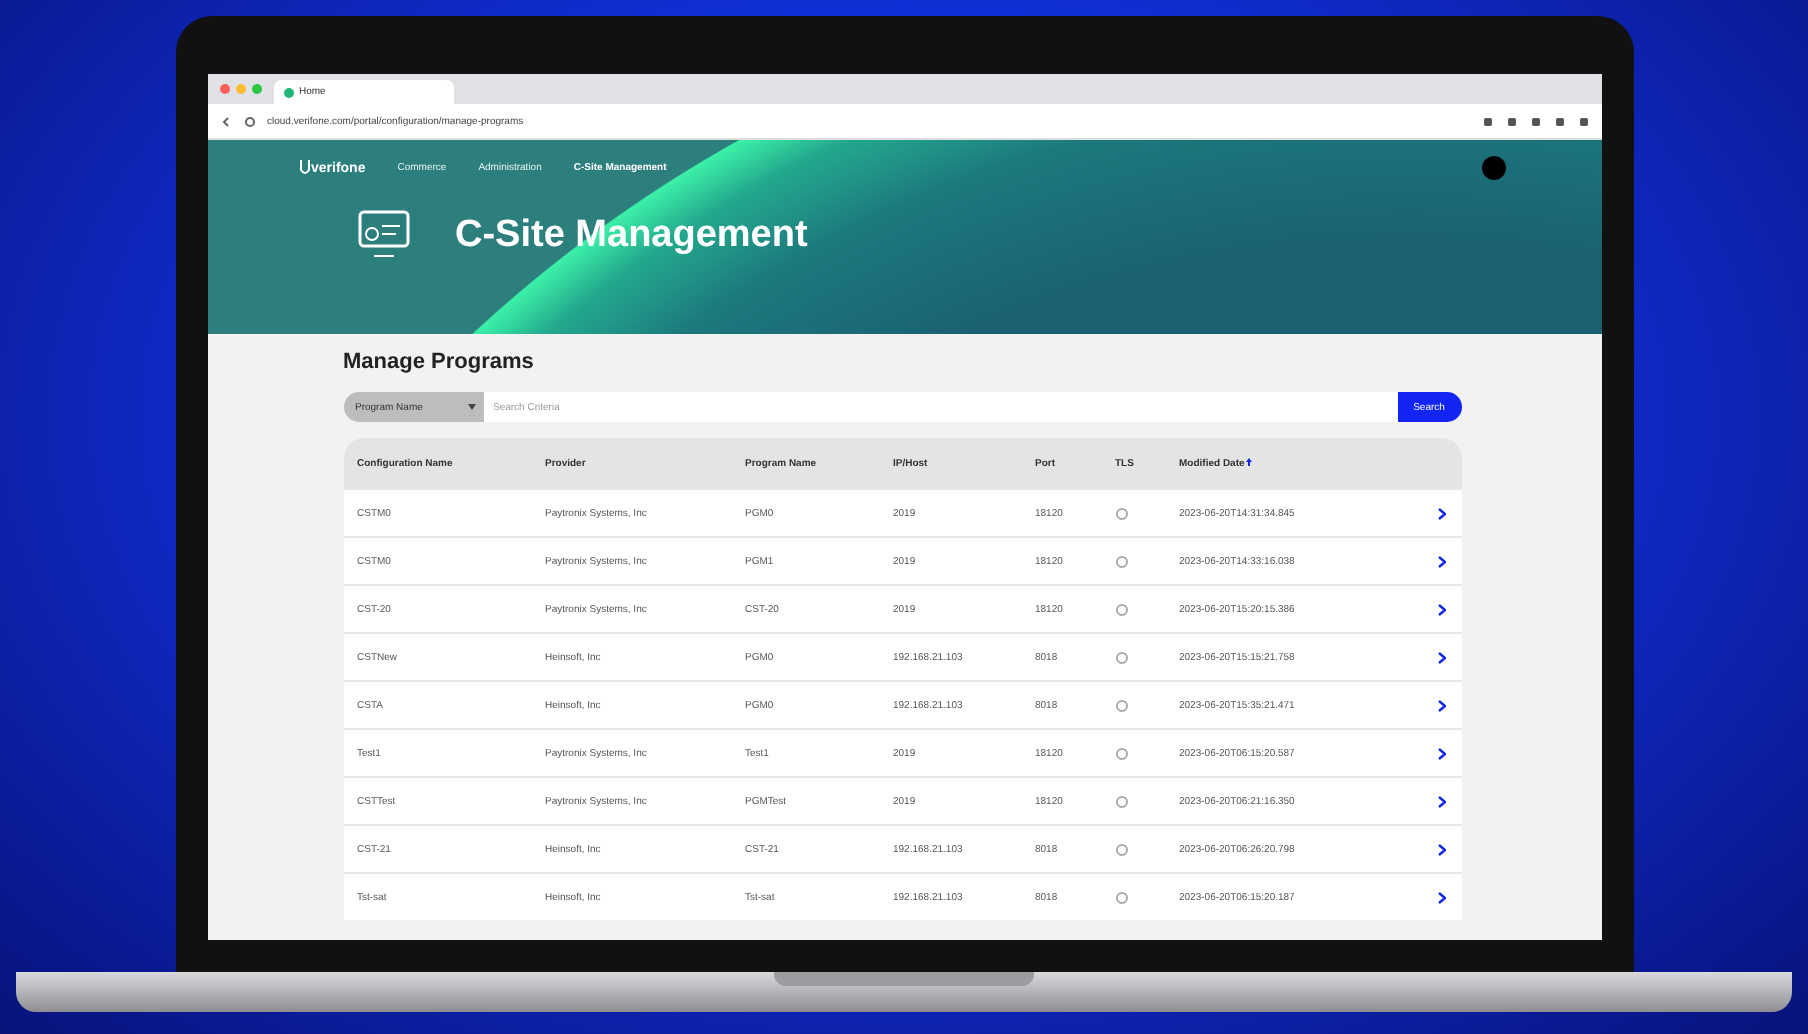  What do you see at coordinates (439, 362) in the screenshot?
I see `section-title: Manage Programs` at bounding box center [439, 362].